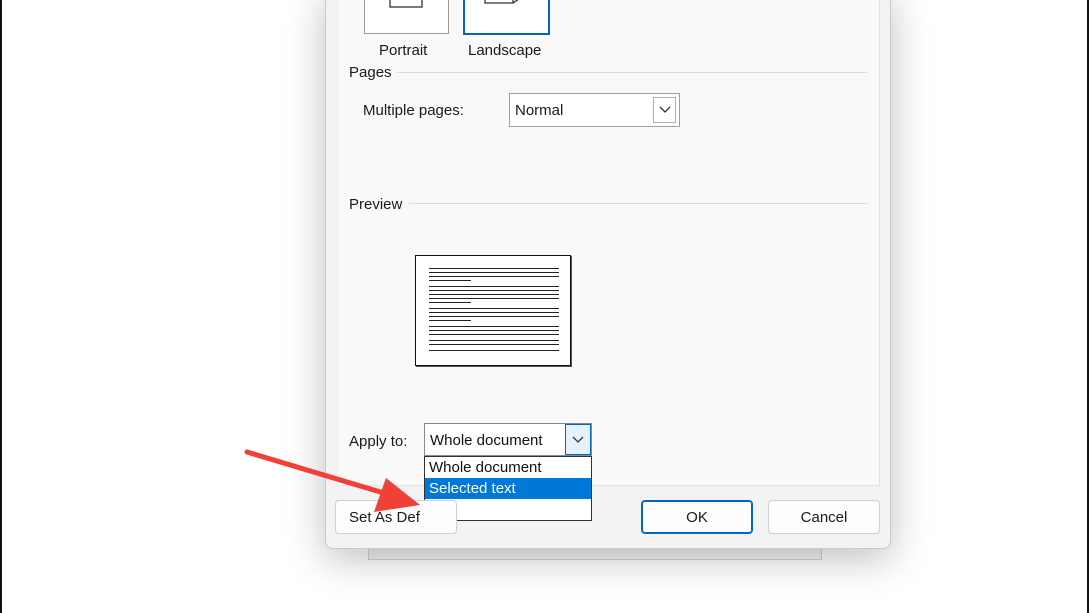 This screenshot has height=613, width=1089. I want to click on annotation-arrow-icon, so click(332, 480).